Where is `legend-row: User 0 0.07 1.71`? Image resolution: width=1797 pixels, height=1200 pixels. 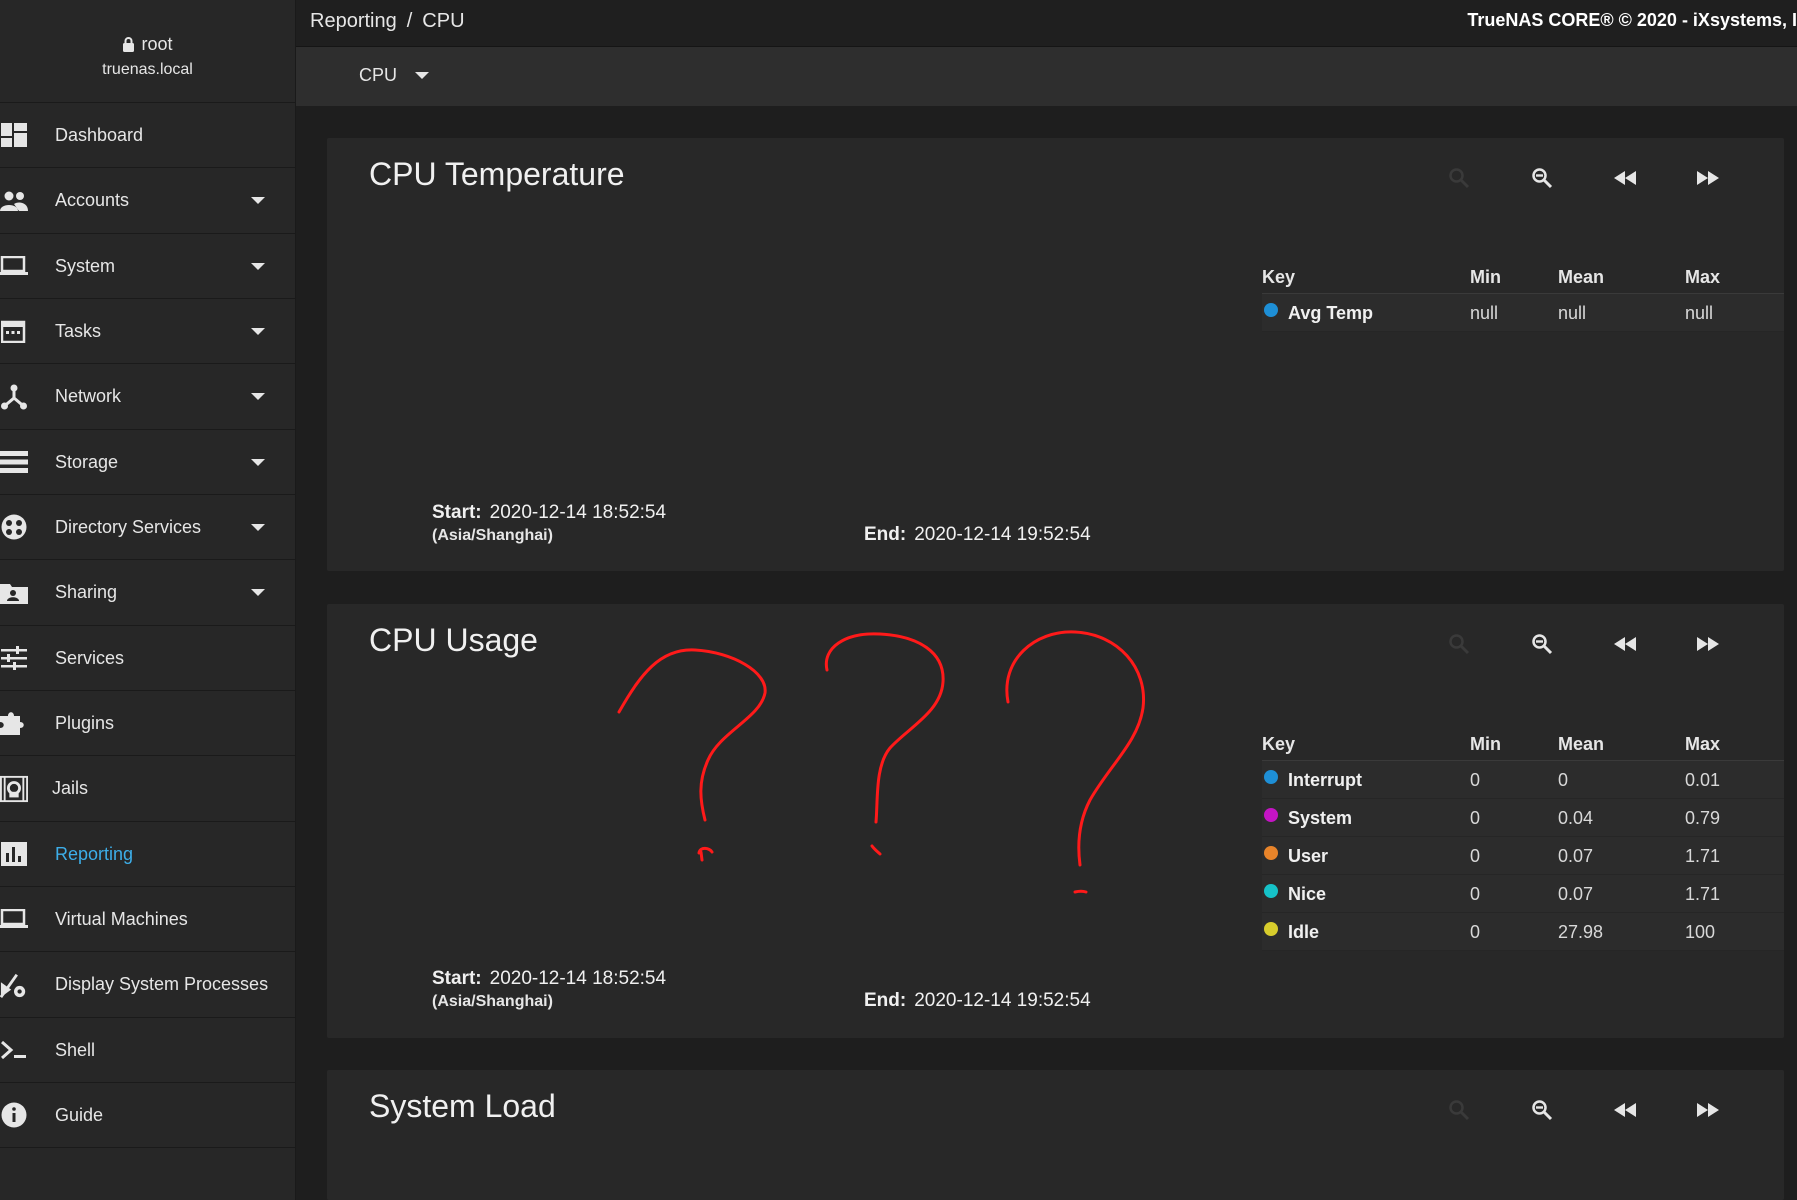 legend-row: User 0 0.07 1.71 is located at coordinates (1523, 856).